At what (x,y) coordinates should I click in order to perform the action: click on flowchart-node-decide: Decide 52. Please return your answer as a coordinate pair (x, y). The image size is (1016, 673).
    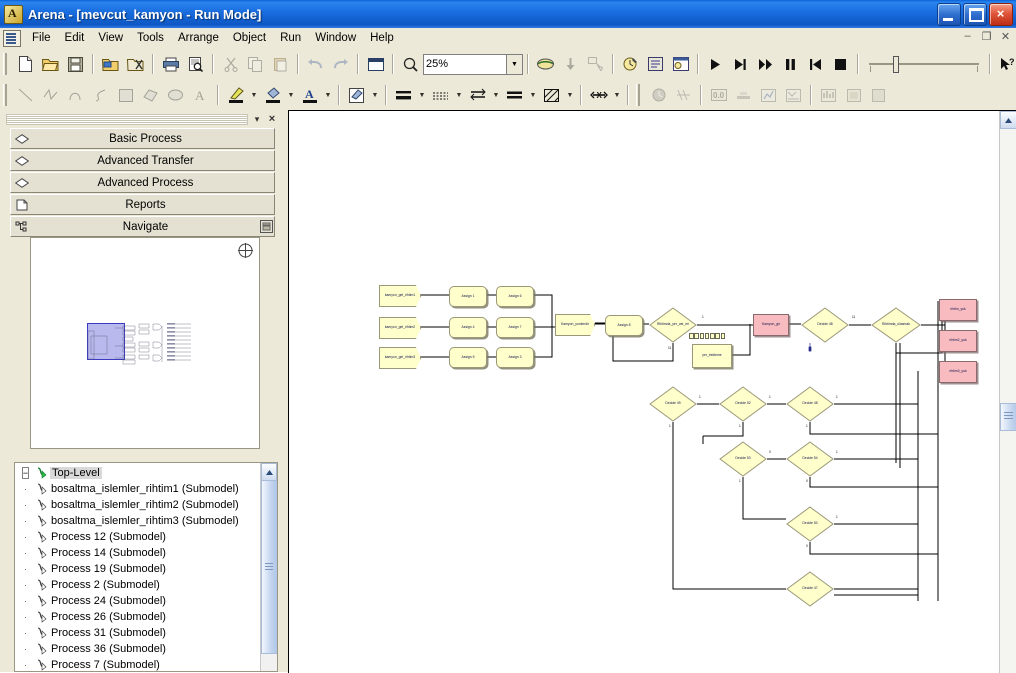
    Looking at the image, I should click on (743, 404).